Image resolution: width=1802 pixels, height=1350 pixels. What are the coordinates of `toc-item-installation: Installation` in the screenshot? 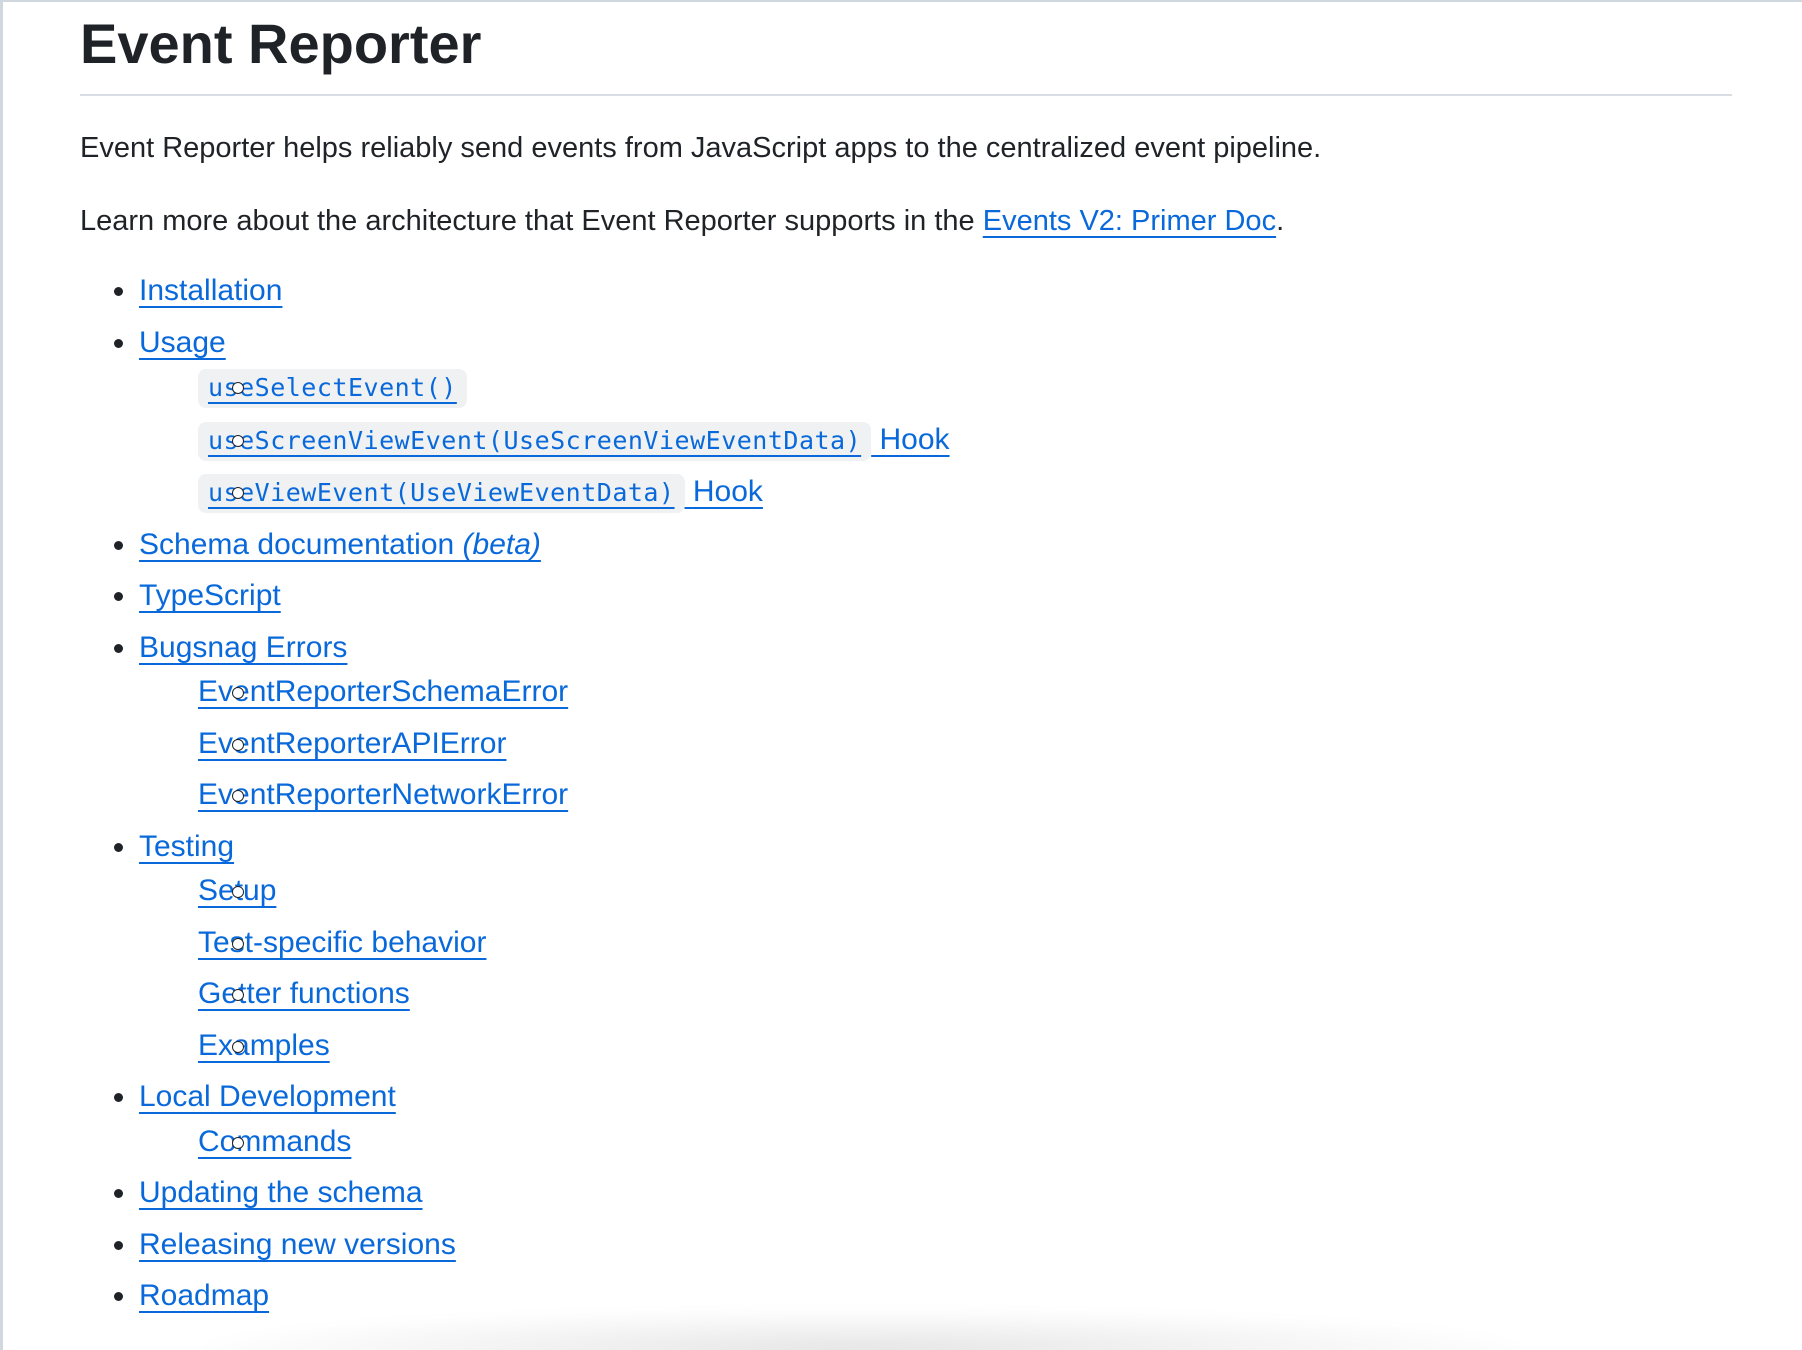 It's located at (906, 291).